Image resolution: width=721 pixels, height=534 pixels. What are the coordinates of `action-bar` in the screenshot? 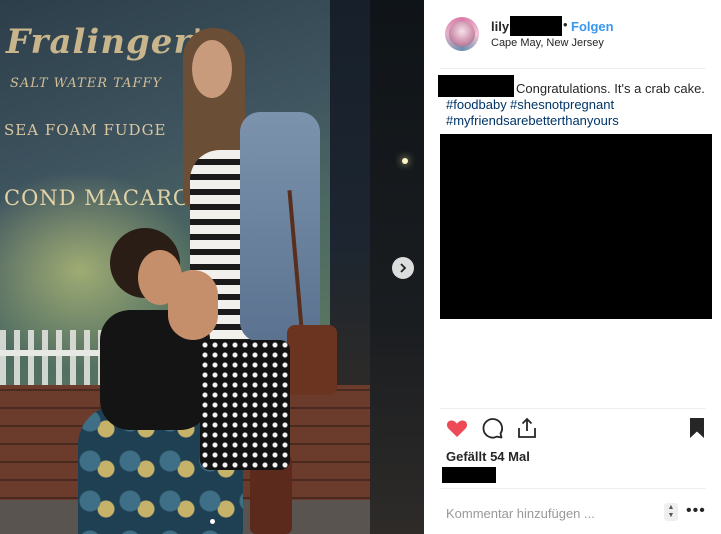 It's located at (572, 430).